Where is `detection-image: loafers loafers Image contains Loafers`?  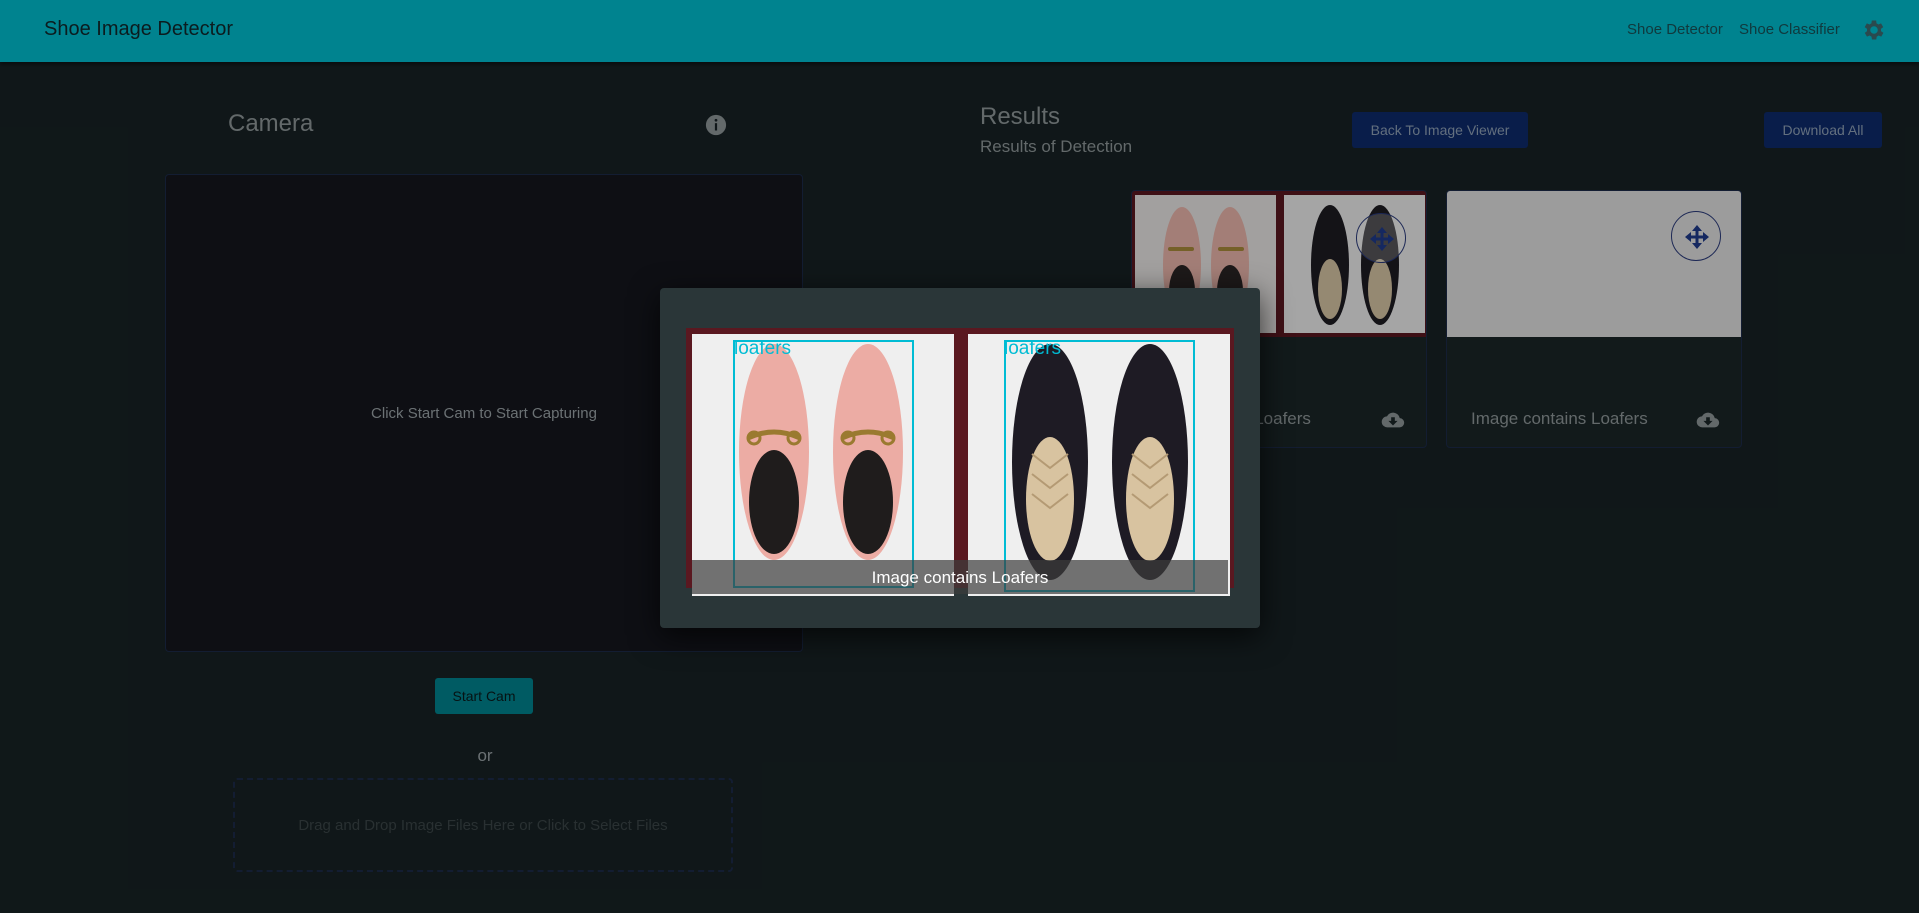 detection-image: loafers loafers Image contains Loafers is located at coordinates (960, 462).